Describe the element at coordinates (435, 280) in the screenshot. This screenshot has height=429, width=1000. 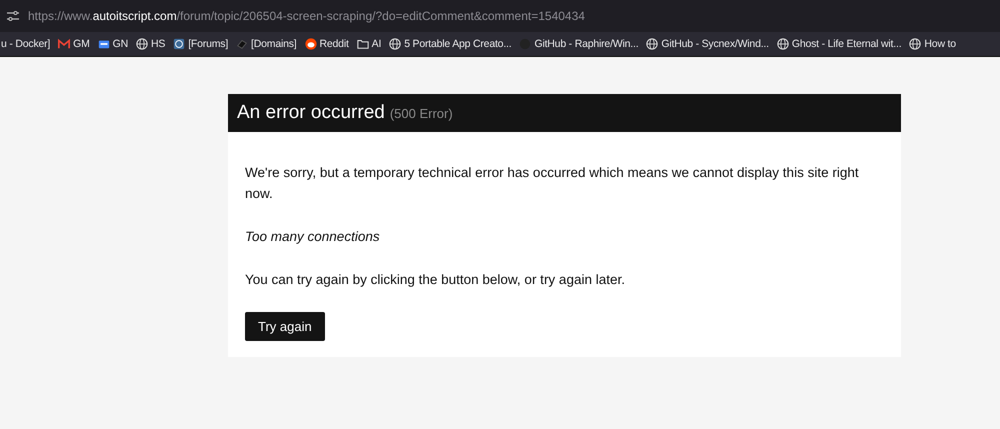
I see `error-message: You can try again by clicking the button below, or try again later.` at that location.